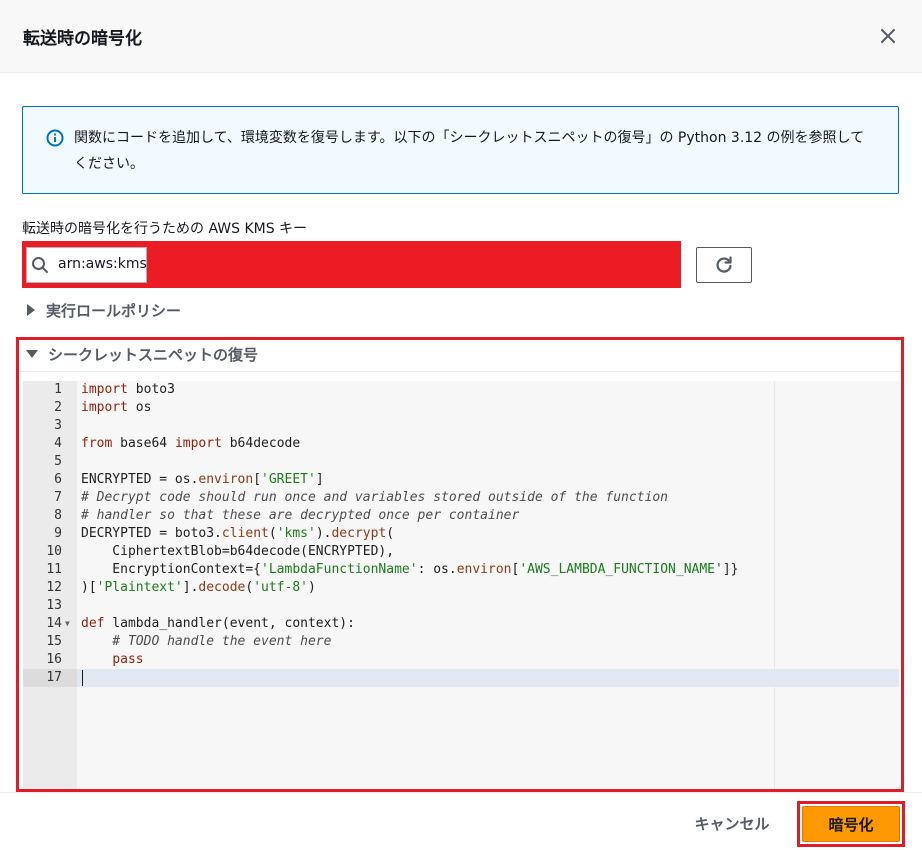 The height and width of the screenshot is (850, 922). I want to click on line-number: 3, so click(58, 425).